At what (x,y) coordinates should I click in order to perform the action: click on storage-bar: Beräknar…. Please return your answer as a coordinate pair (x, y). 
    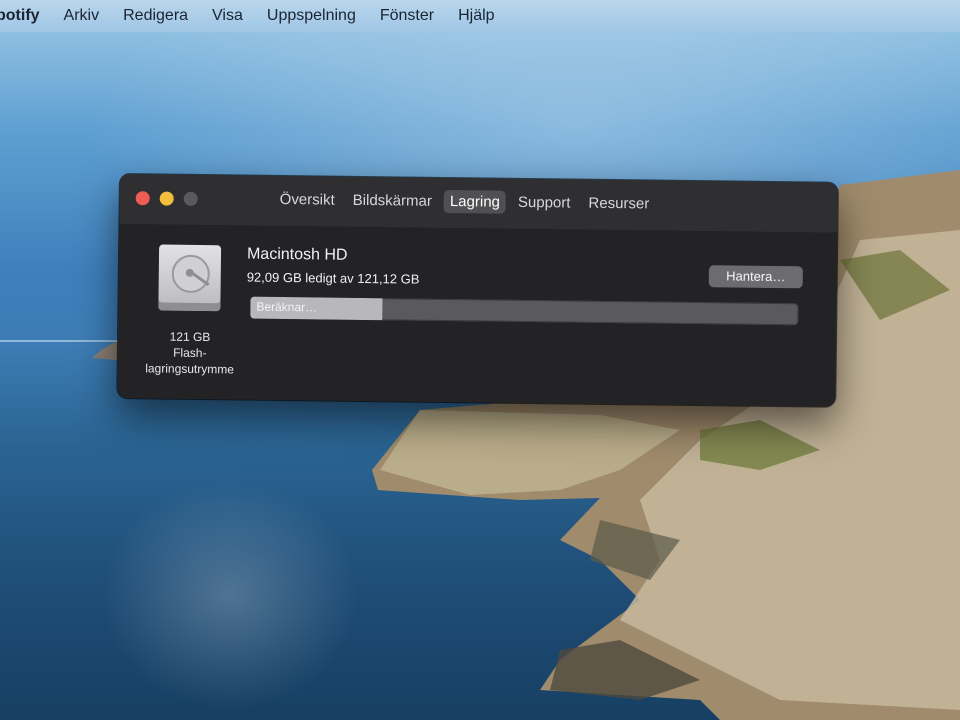
    Looking at the image, I should click on (524, 311).